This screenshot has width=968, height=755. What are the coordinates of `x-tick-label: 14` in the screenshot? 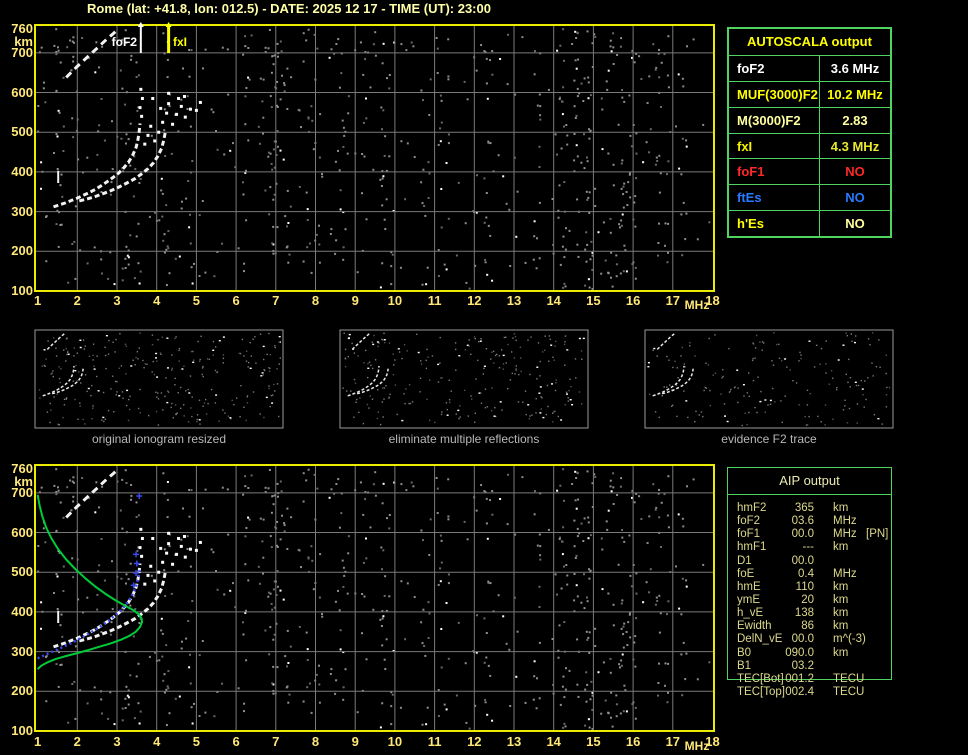 It's located at (553, 741).